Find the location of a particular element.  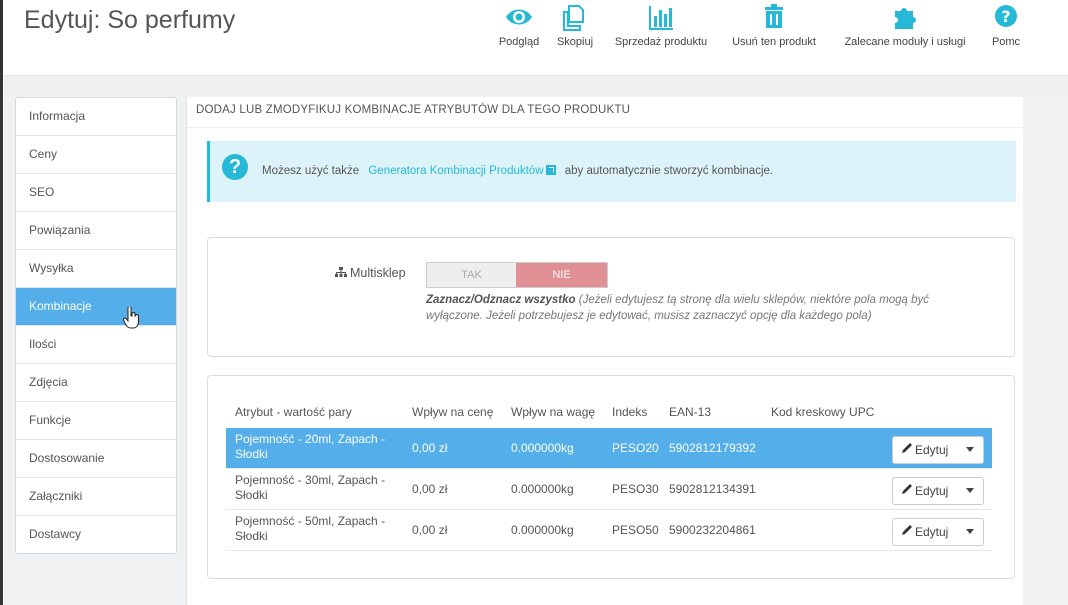

sidebar-item-zalaczniki: Załączniki is located at coordinates (96, 497).